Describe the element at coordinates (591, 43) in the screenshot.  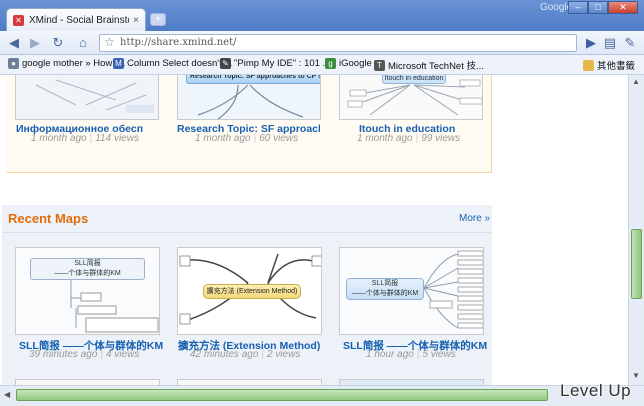
I see `go-icon: ▶` at that location.